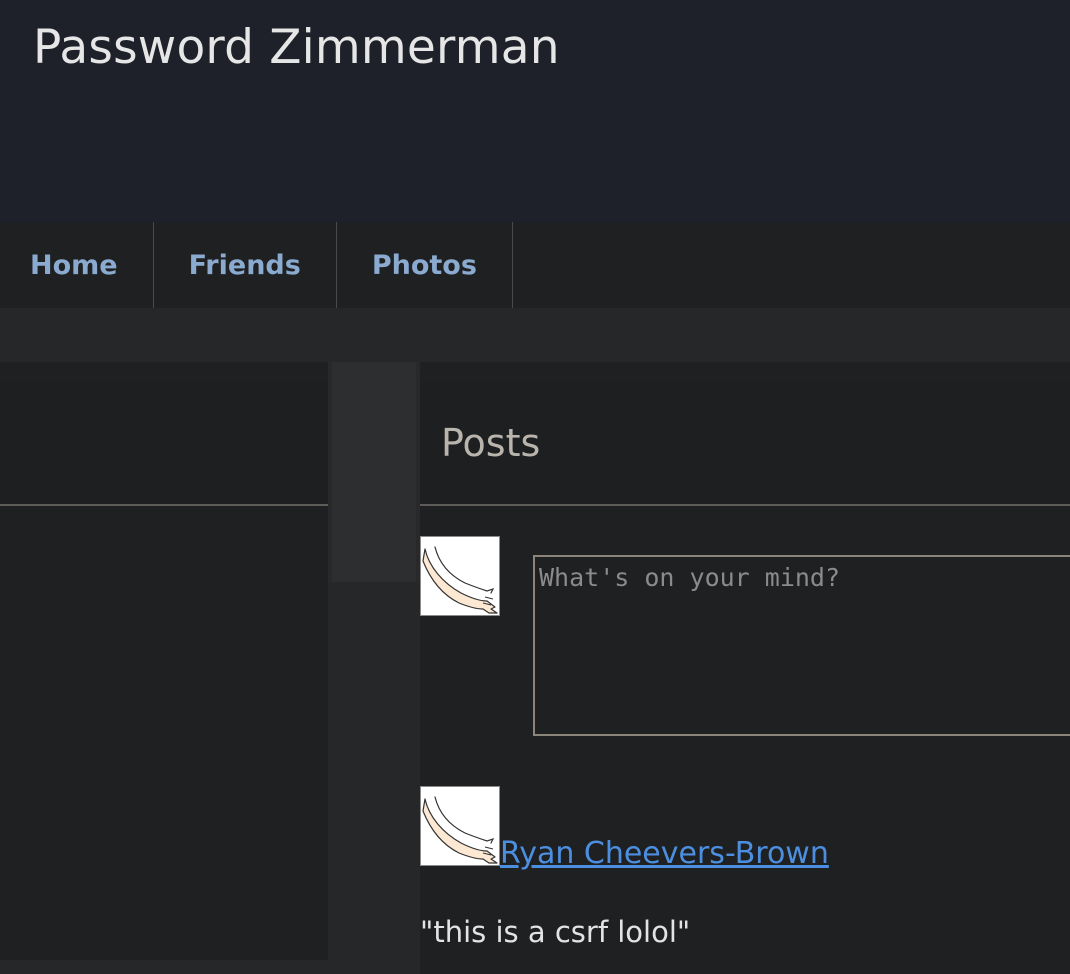 The width and height of the screenshot is (1070, 974). What do you see at coordinates (491, 443) in the screenshot?
I see `posts-heading: Posts` at bounding box center [491, 443].